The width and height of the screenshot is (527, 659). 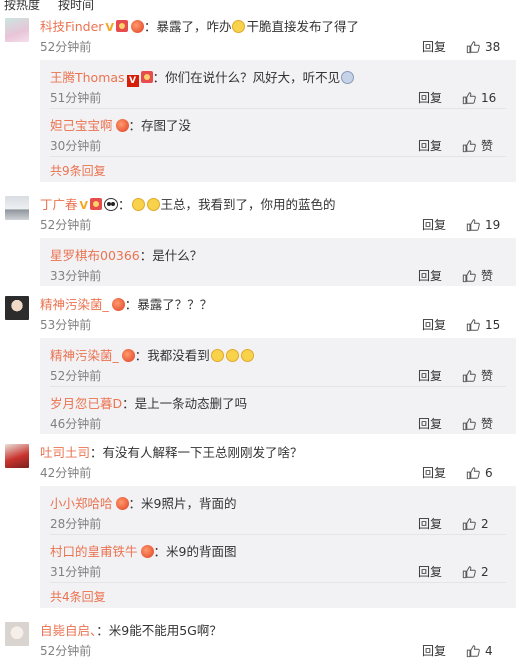 I want to click on reply-header: 小小郑哈哈 ：米9照片，背面的, so click(x=143, y=502).